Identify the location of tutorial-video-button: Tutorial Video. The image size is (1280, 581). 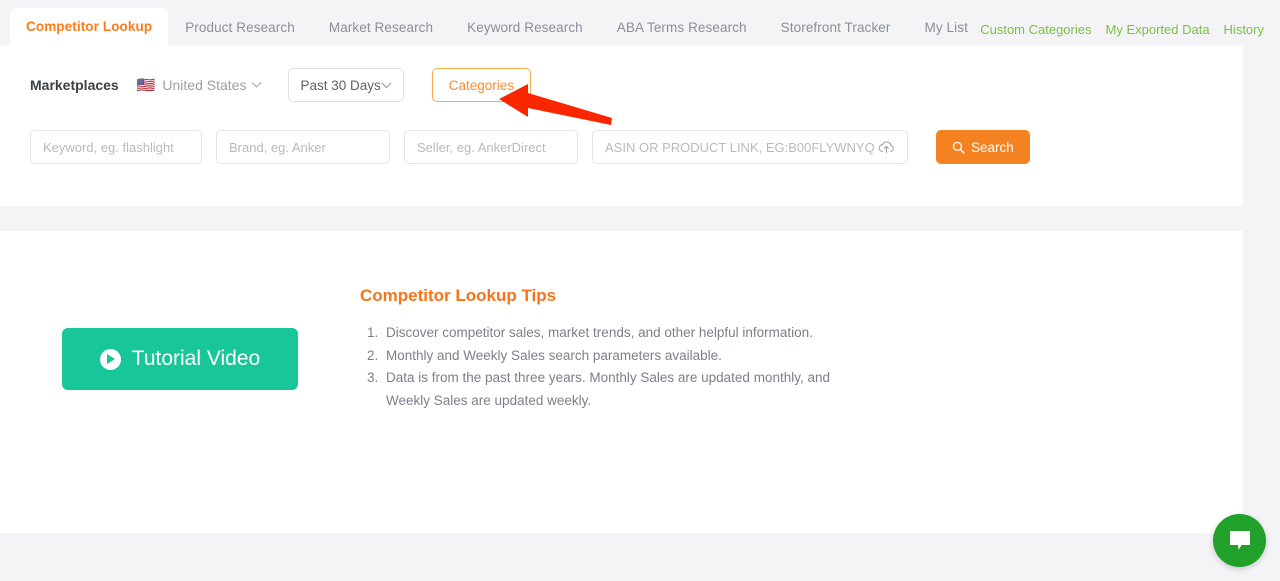
(180, 359).